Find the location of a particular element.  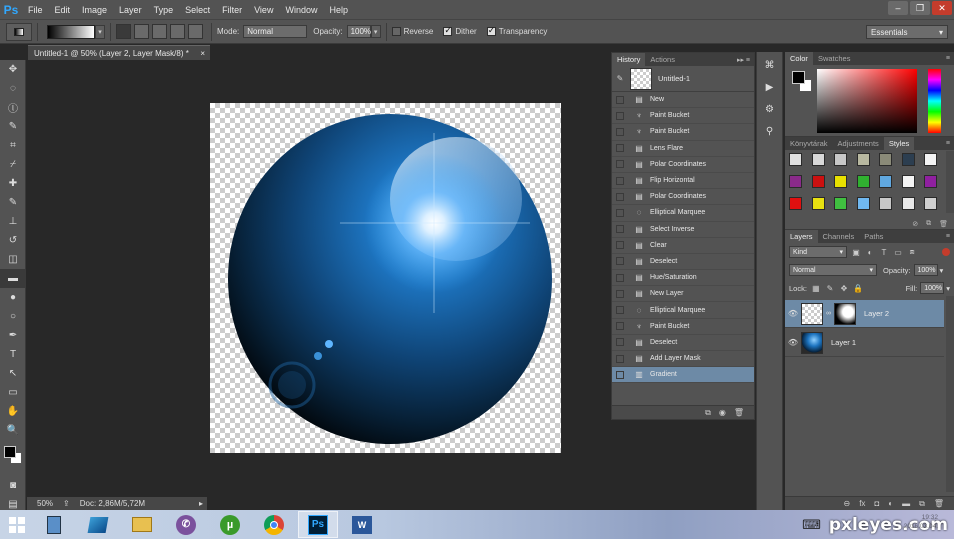

history-snapshot: ✎ Untitled-1 is located at coordinates (683, 79).